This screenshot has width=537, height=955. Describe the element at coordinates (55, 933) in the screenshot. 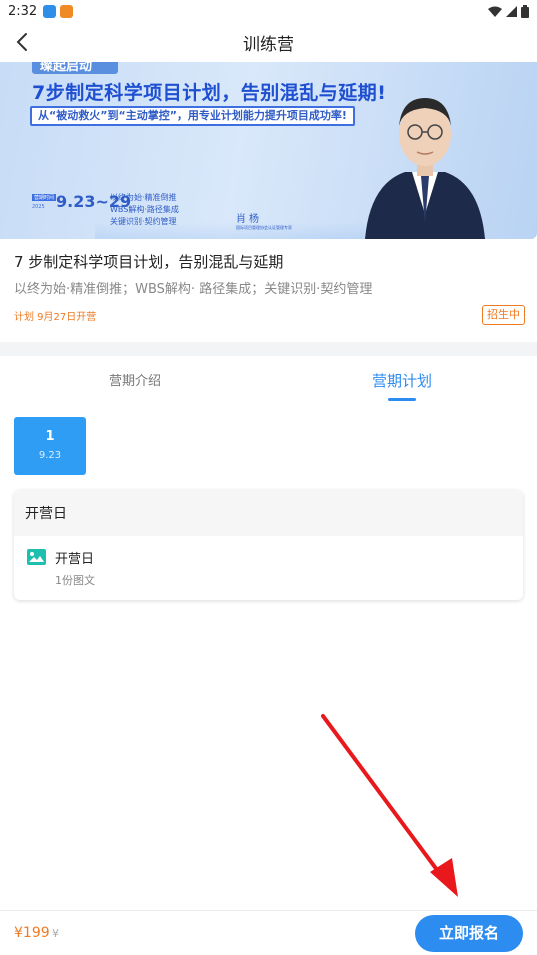

I see `original-price: ¥` at that location.